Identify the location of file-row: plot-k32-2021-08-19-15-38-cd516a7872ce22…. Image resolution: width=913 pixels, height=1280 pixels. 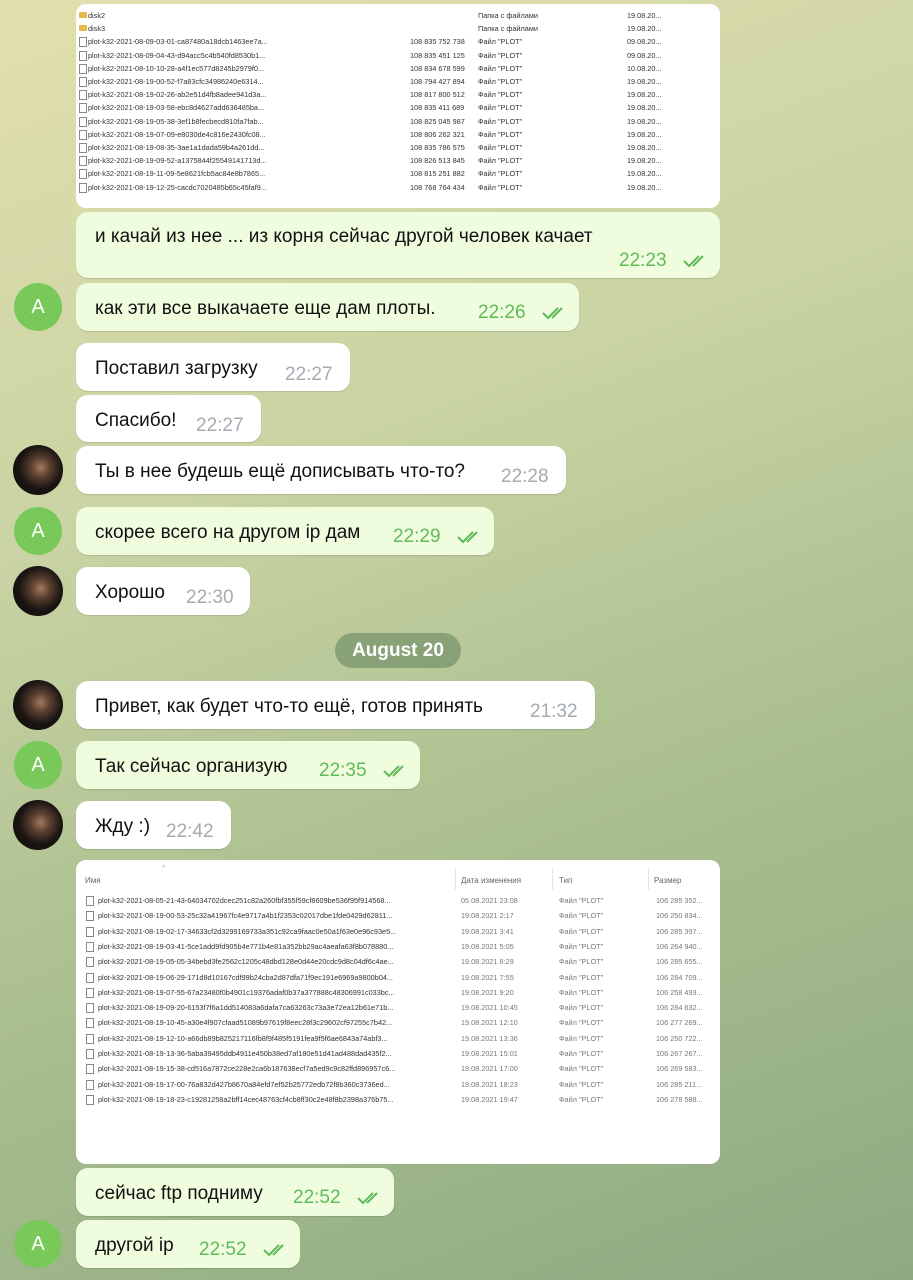
(398, 1070).